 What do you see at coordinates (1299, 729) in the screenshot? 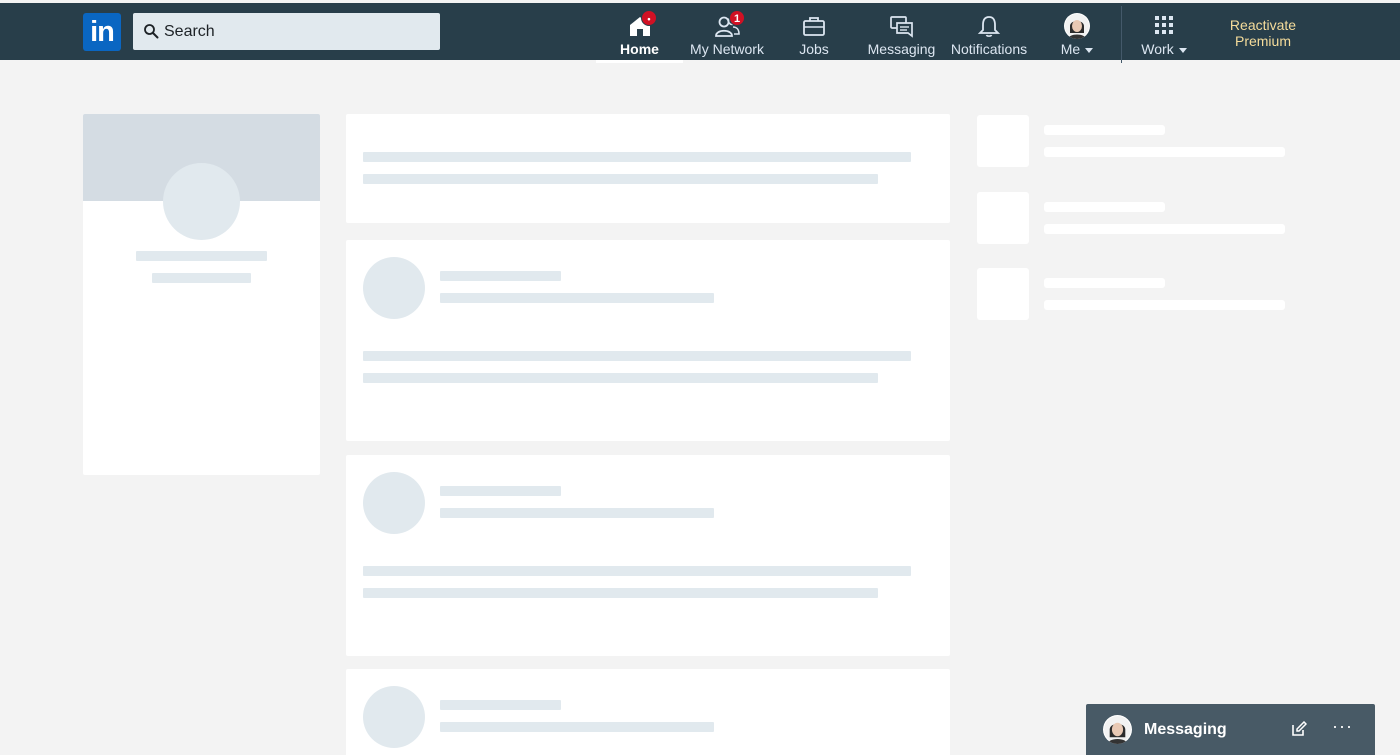
I see `compose-icon` at bounding box center [1299, 729].